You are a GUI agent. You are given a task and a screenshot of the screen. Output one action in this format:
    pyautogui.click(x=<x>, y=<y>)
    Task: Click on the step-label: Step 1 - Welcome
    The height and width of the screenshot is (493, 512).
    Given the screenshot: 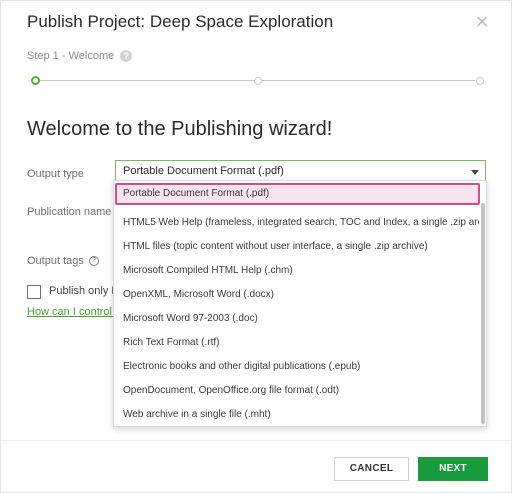 What is the action you would take?
    pyautogui.click(x=71, y=56)
    